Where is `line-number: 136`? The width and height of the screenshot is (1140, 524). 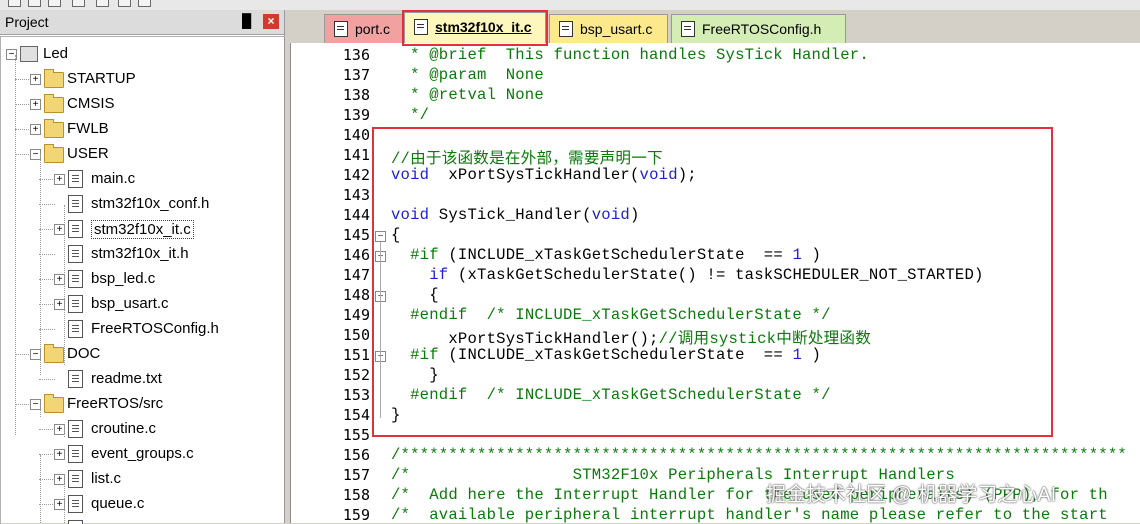
line-number: 136 is located at coordinates (356, 55).